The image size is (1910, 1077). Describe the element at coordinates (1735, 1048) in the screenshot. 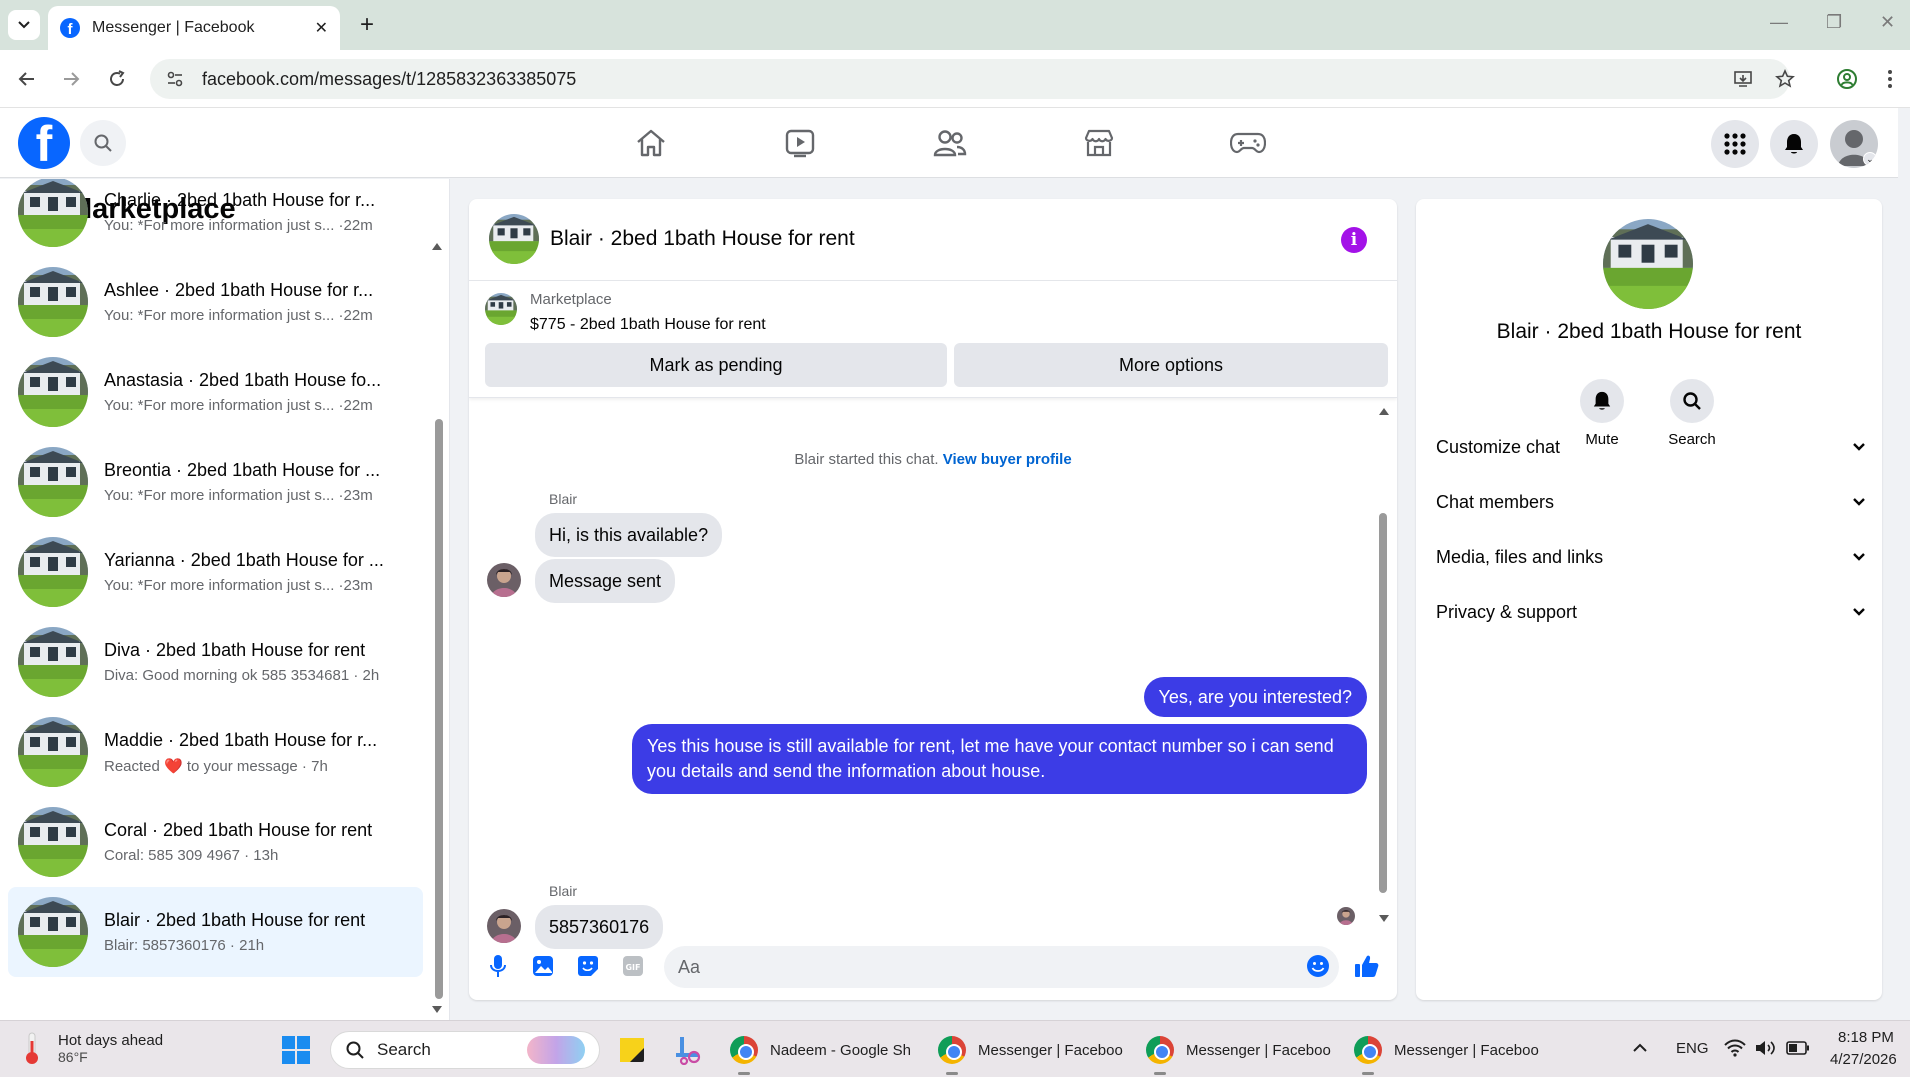

I see `wifi-icon` at that location.